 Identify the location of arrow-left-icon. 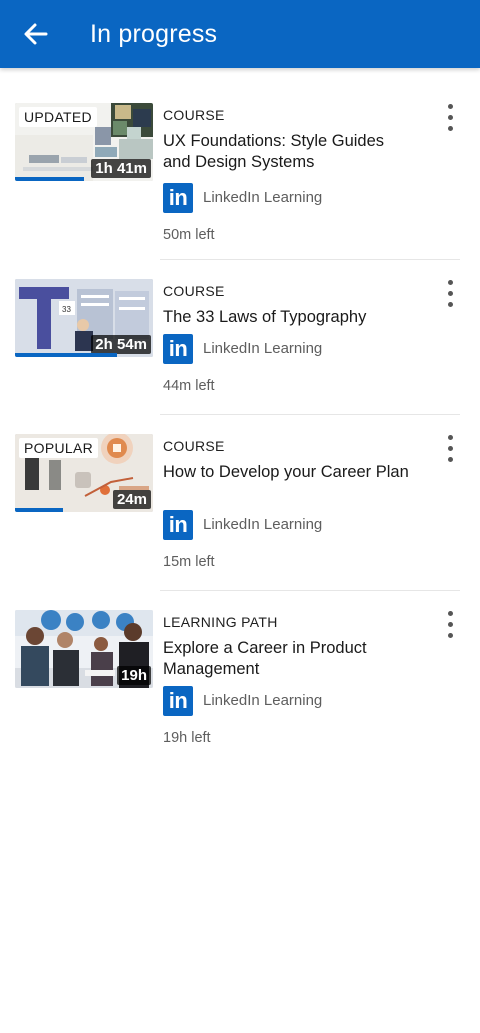
(36, 34).